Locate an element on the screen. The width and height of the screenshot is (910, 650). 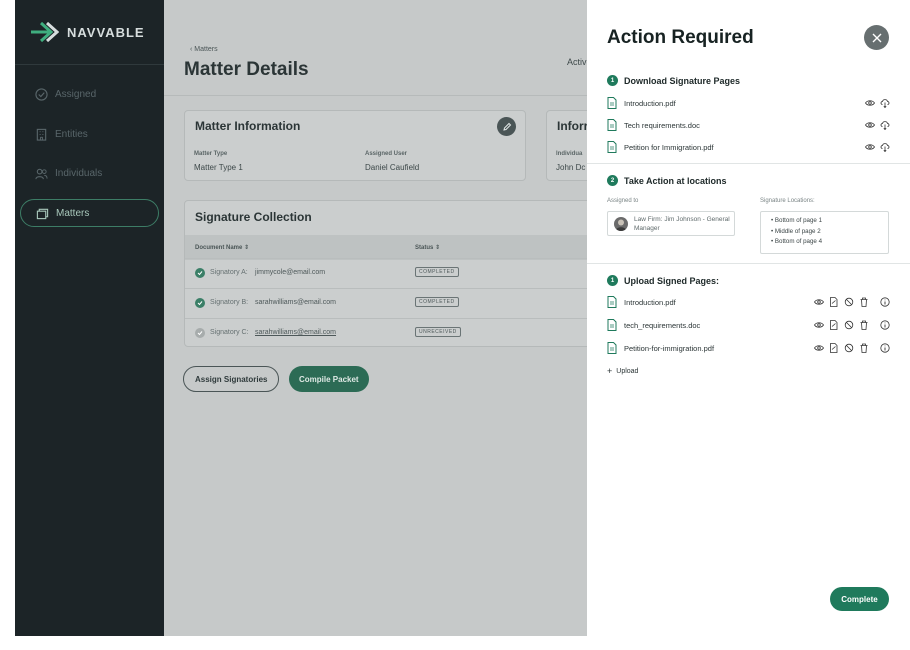
signatory-label: Signatory A: is located at coordinates (229, 272).